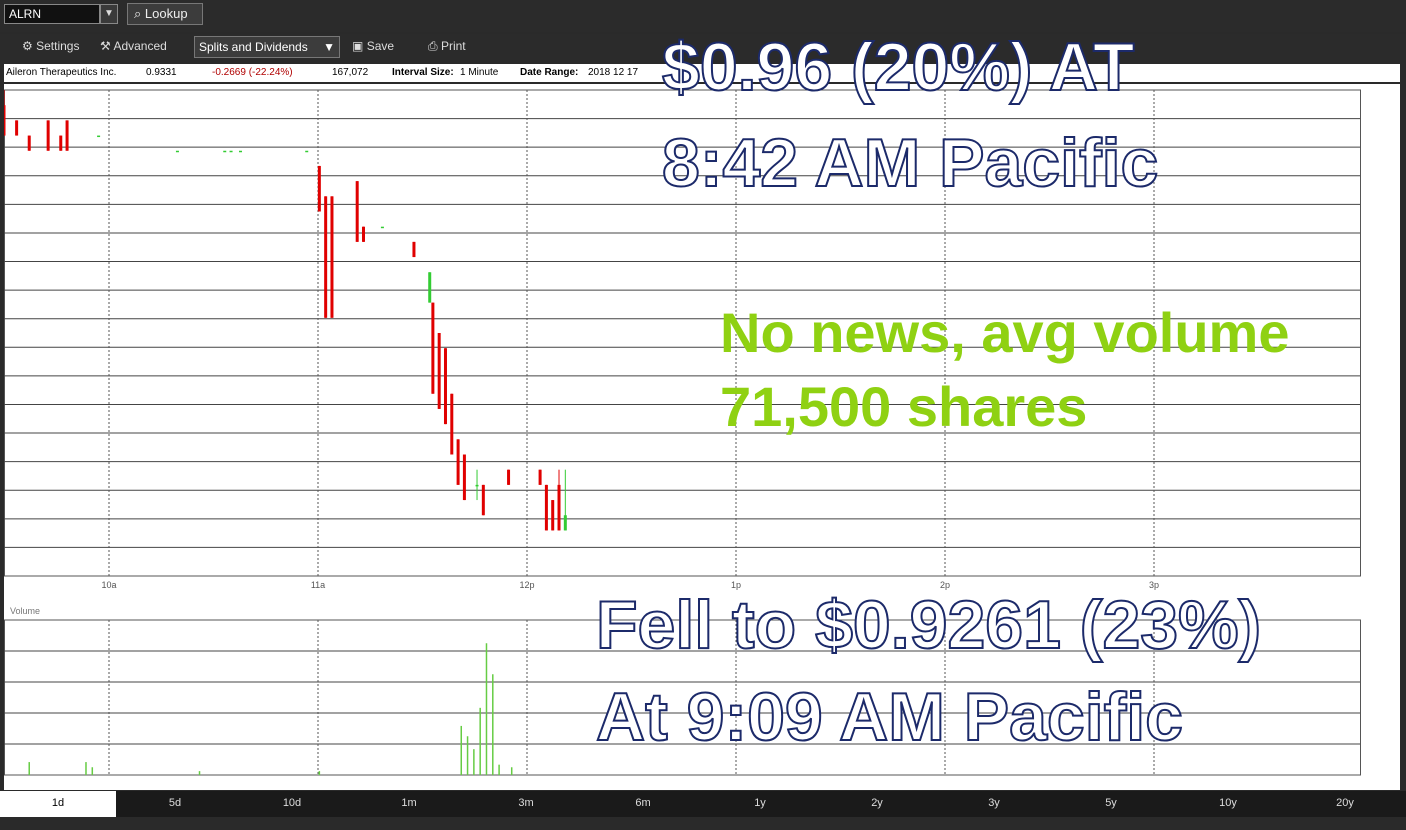 Image resolution: width=1406 pixels, height=830 pixels. Describe the element at coordinates (58, 46) in the screenshot. I see `settings-label: Settings` at that location.